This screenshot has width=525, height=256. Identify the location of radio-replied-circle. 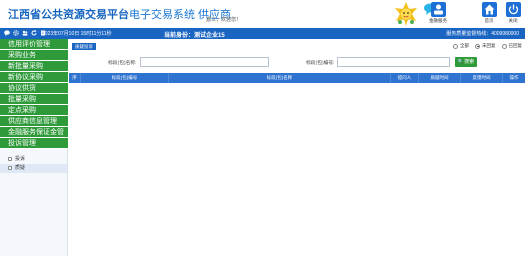
(504, 46).